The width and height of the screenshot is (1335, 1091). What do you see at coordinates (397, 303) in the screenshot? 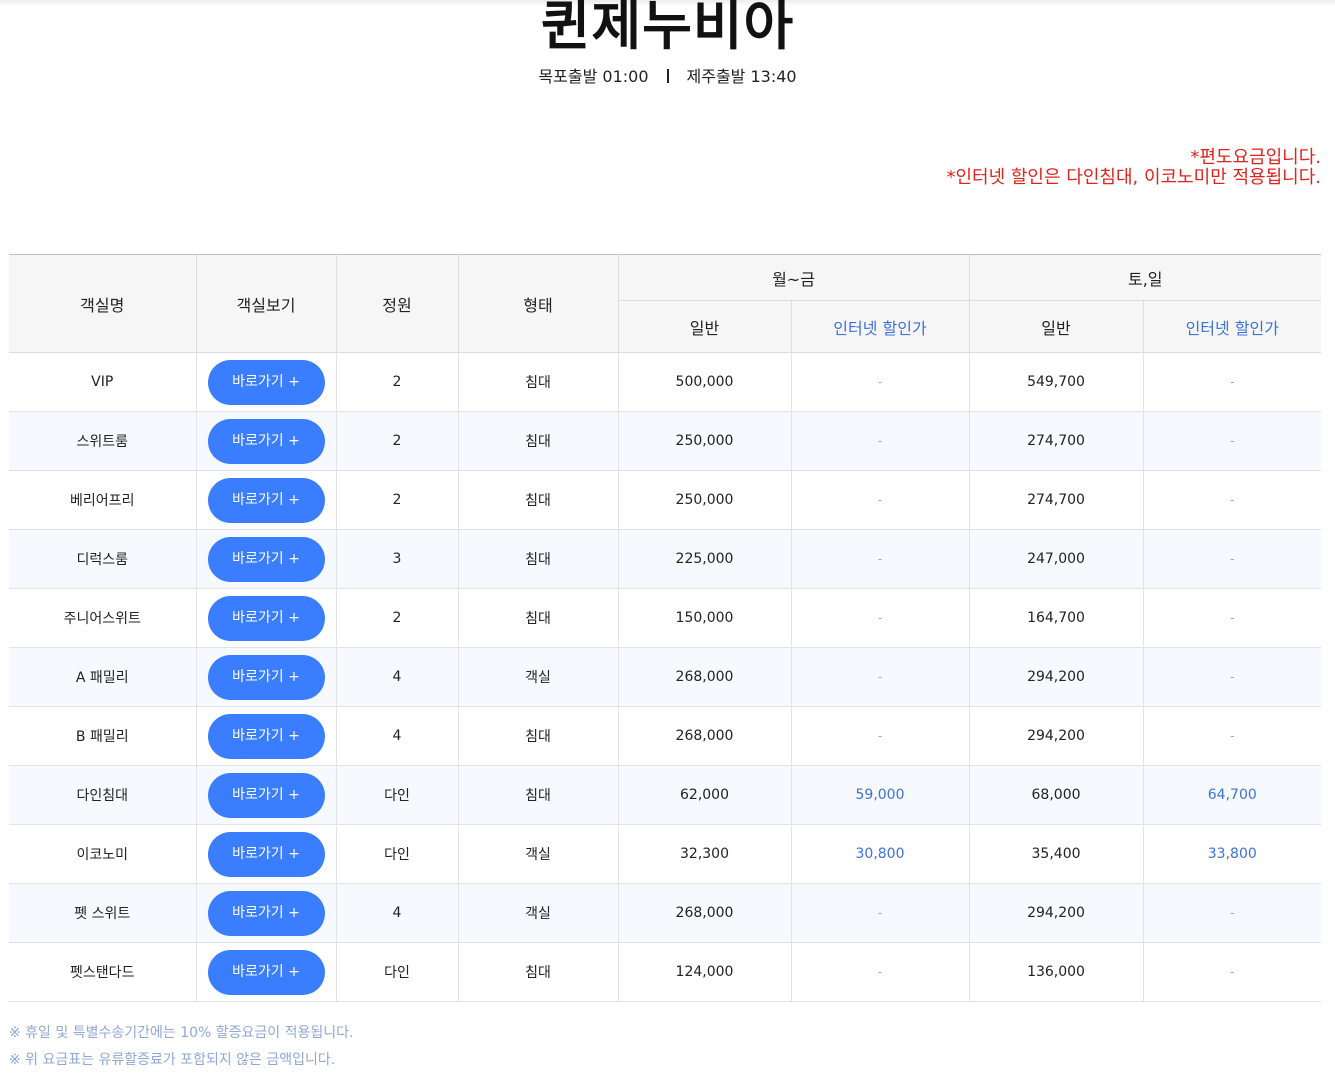
I see `header-capacity: 정원` at bounding box center [397, 303].